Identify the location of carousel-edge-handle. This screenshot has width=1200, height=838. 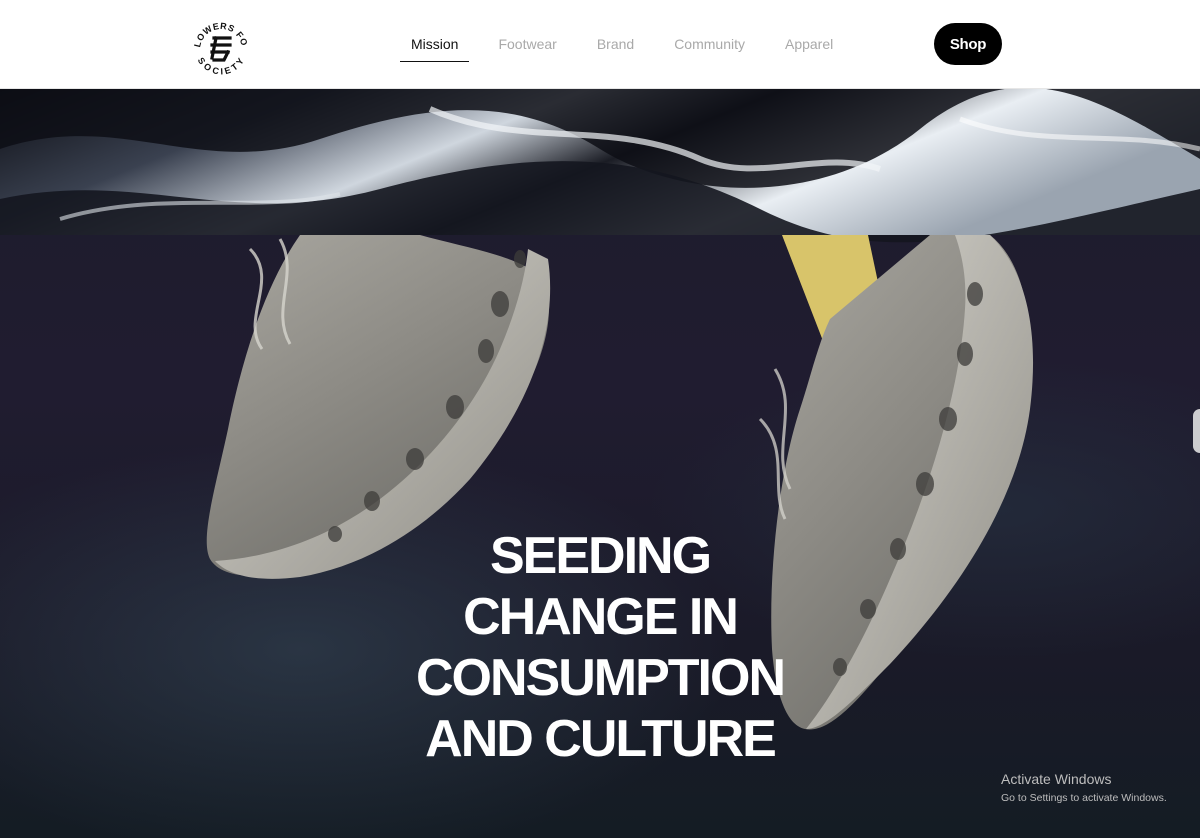
(1196, 431).